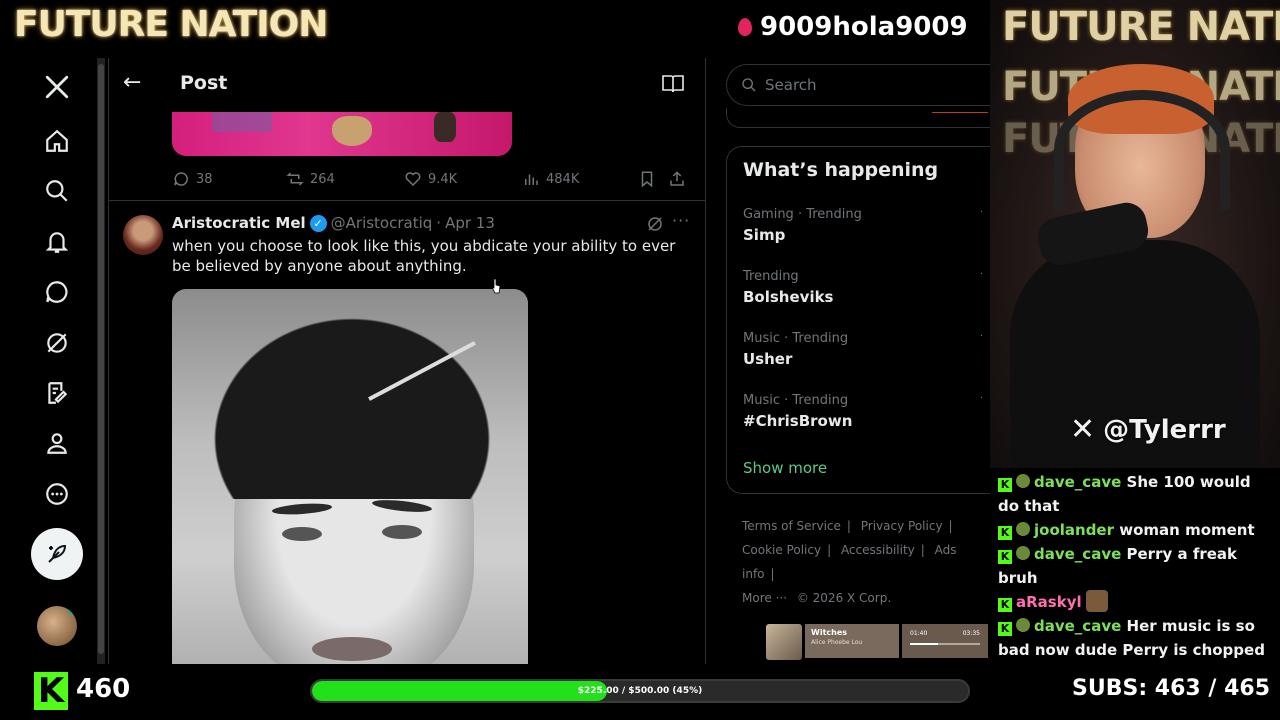 Image resolution: width=1280 pixels, height=720 pixels. Describe the element at coordinates (785, 468) in the screenshot. I see `show-more-link: Show more` at that location.